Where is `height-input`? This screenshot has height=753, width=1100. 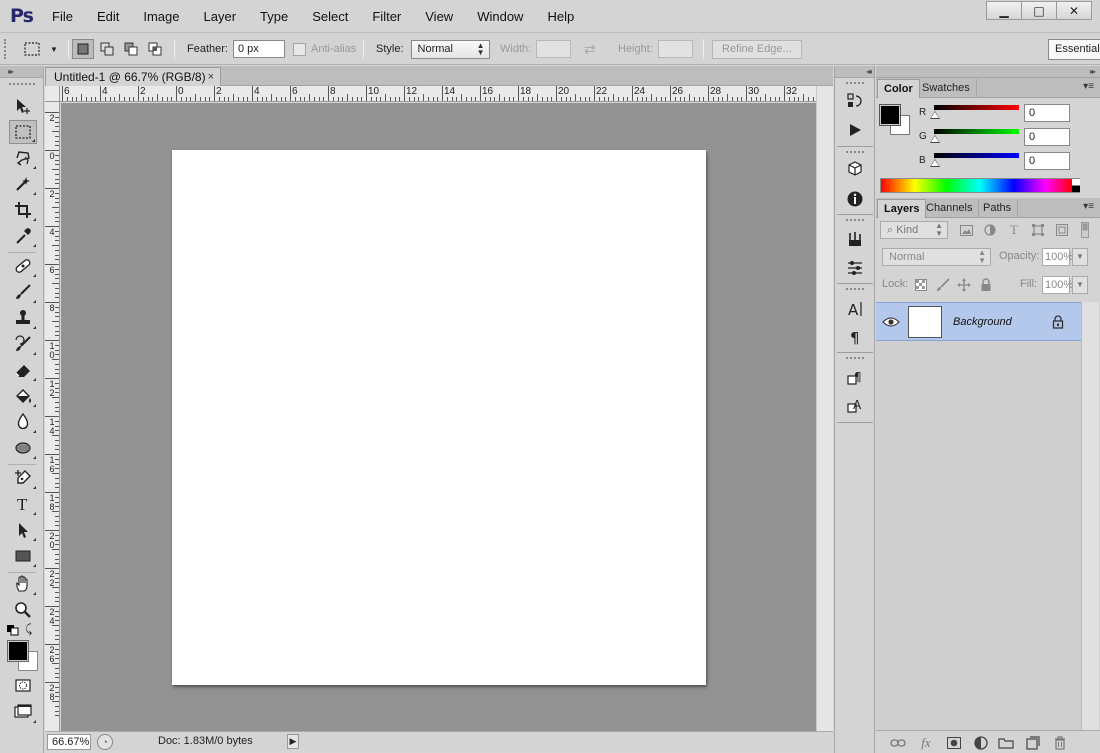 height-input is located at coordinates (675, 49).